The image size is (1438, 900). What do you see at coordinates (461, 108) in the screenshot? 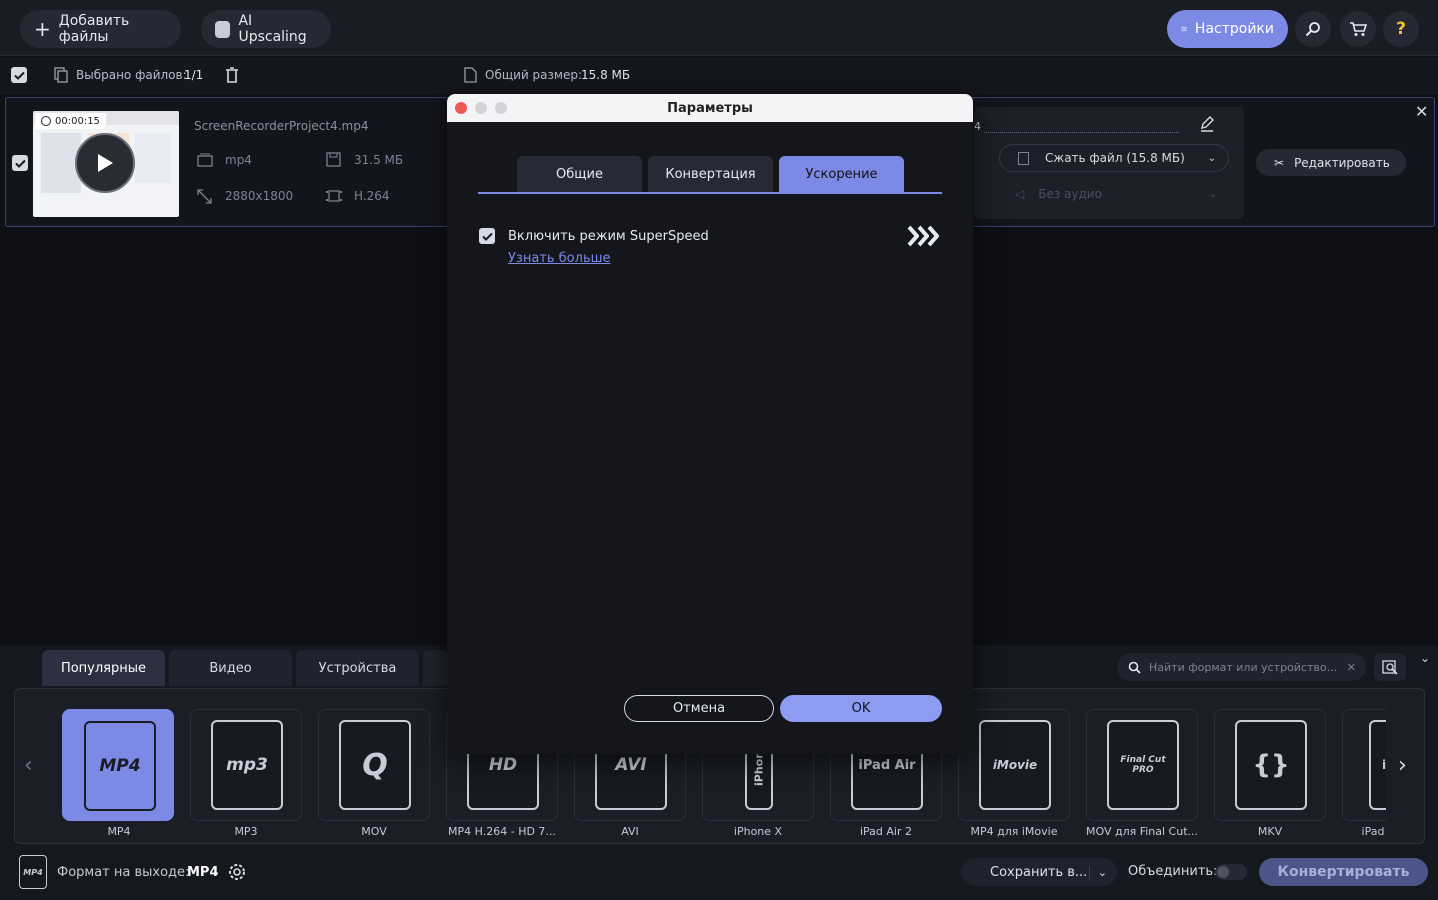
I see `close-window-button` at bounding box center [461, 108].